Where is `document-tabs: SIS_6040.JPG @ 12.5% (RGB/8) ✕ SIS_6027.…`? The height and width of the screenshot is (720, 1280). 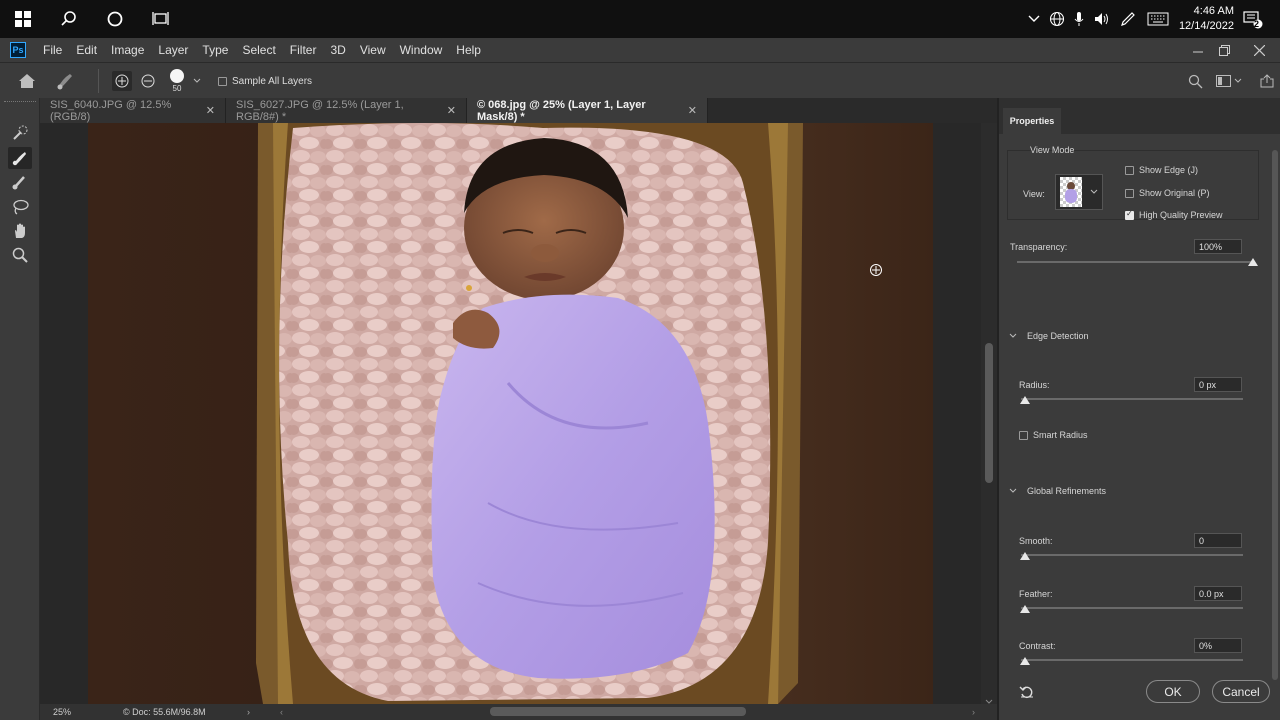
document-tabs: SIS_6040.JPG @ 12.5% (RGB/8) ✕ SIS_6027.… is located at coordinates (518, 110).